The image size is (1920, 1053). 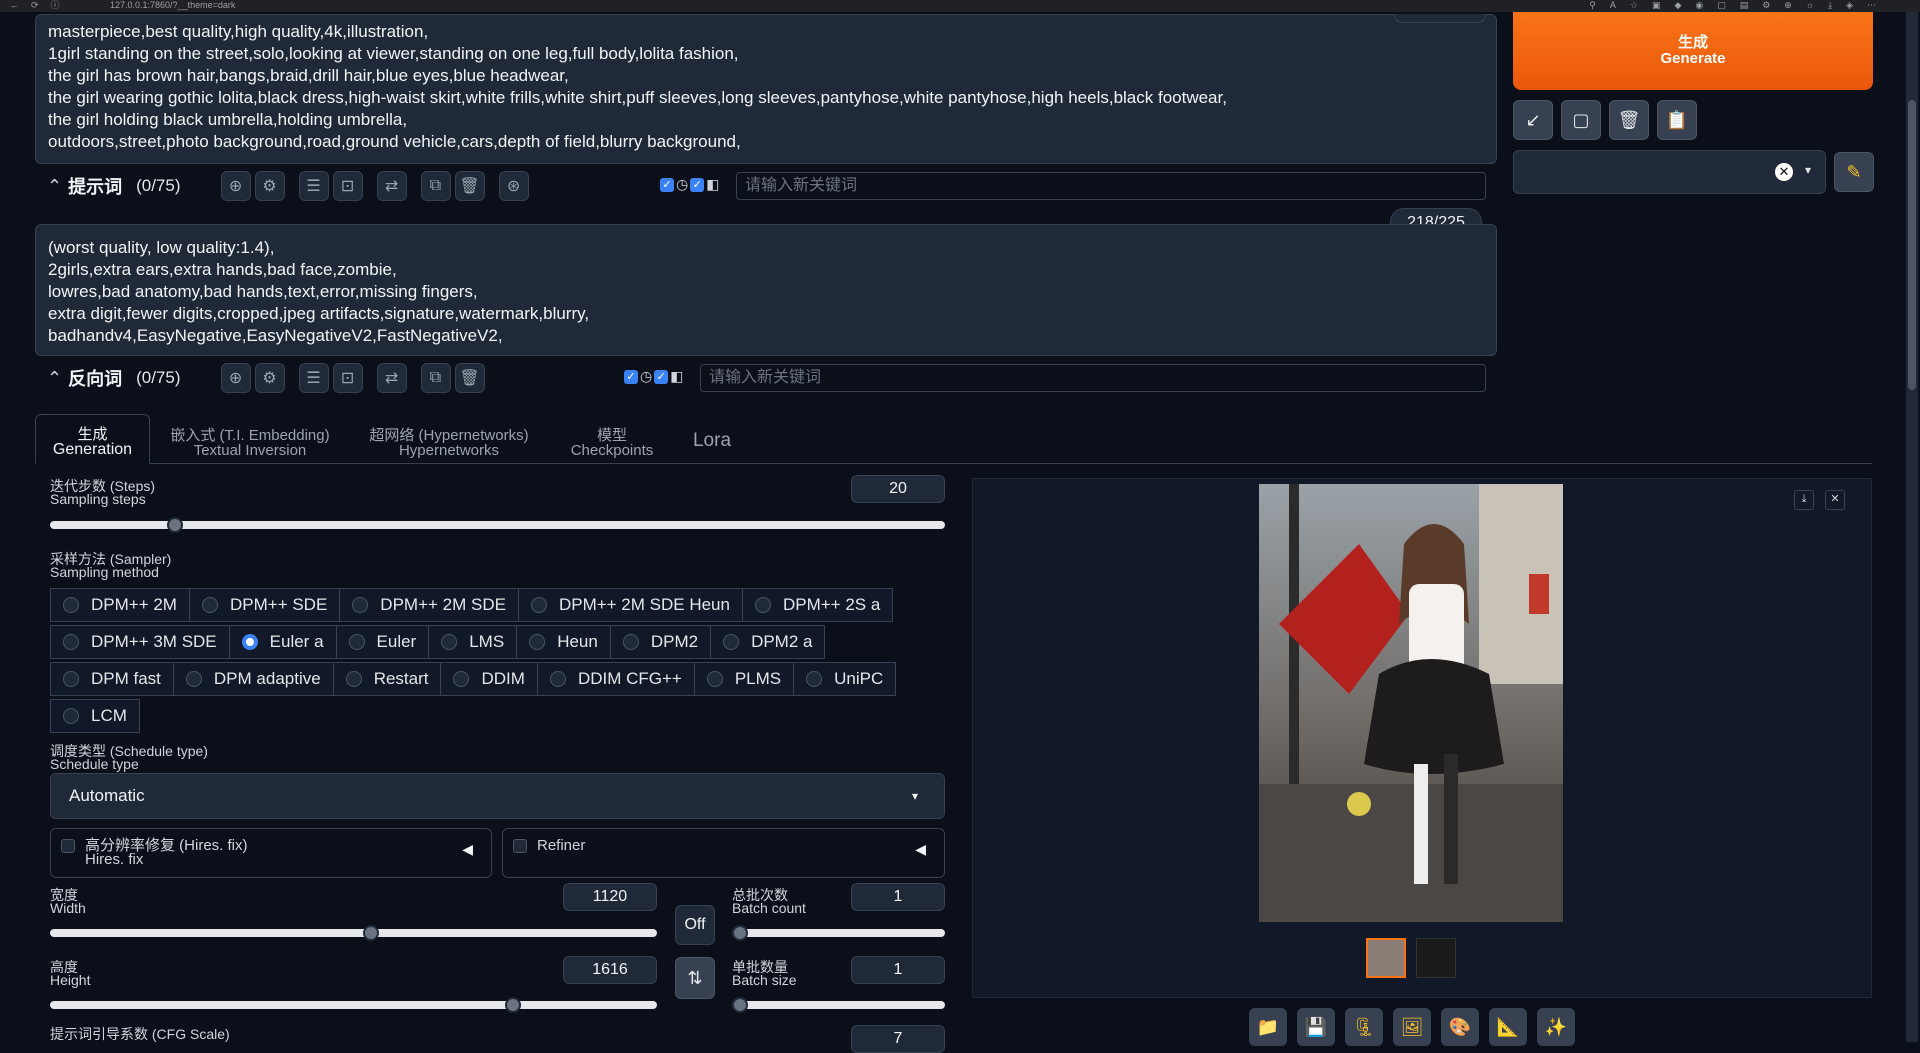 I want to click on sampler-option: DPM adaptive, so click(x=253, y=679).